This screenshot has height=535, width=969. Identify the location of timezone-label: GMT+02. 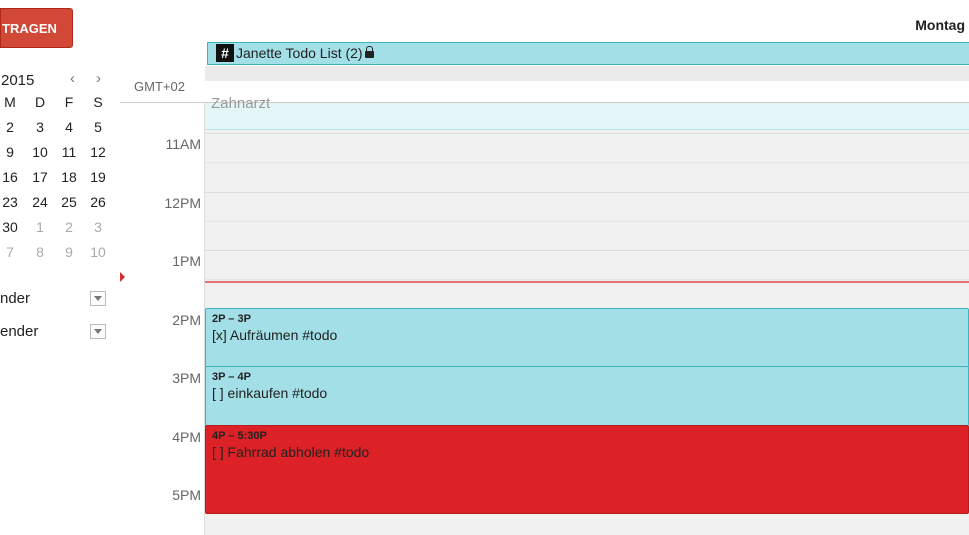
(159, 86).